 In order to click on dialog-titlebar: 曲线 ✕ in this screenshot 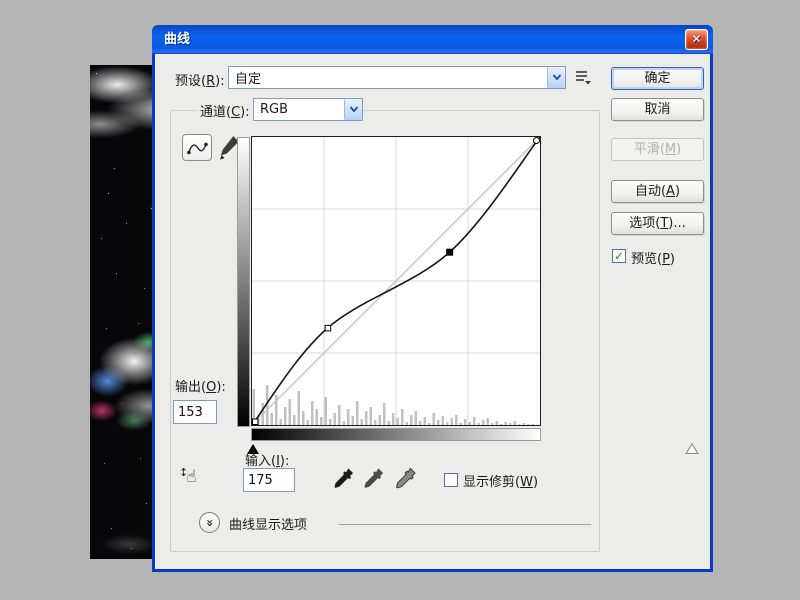, I will do `click(432, 39)`.